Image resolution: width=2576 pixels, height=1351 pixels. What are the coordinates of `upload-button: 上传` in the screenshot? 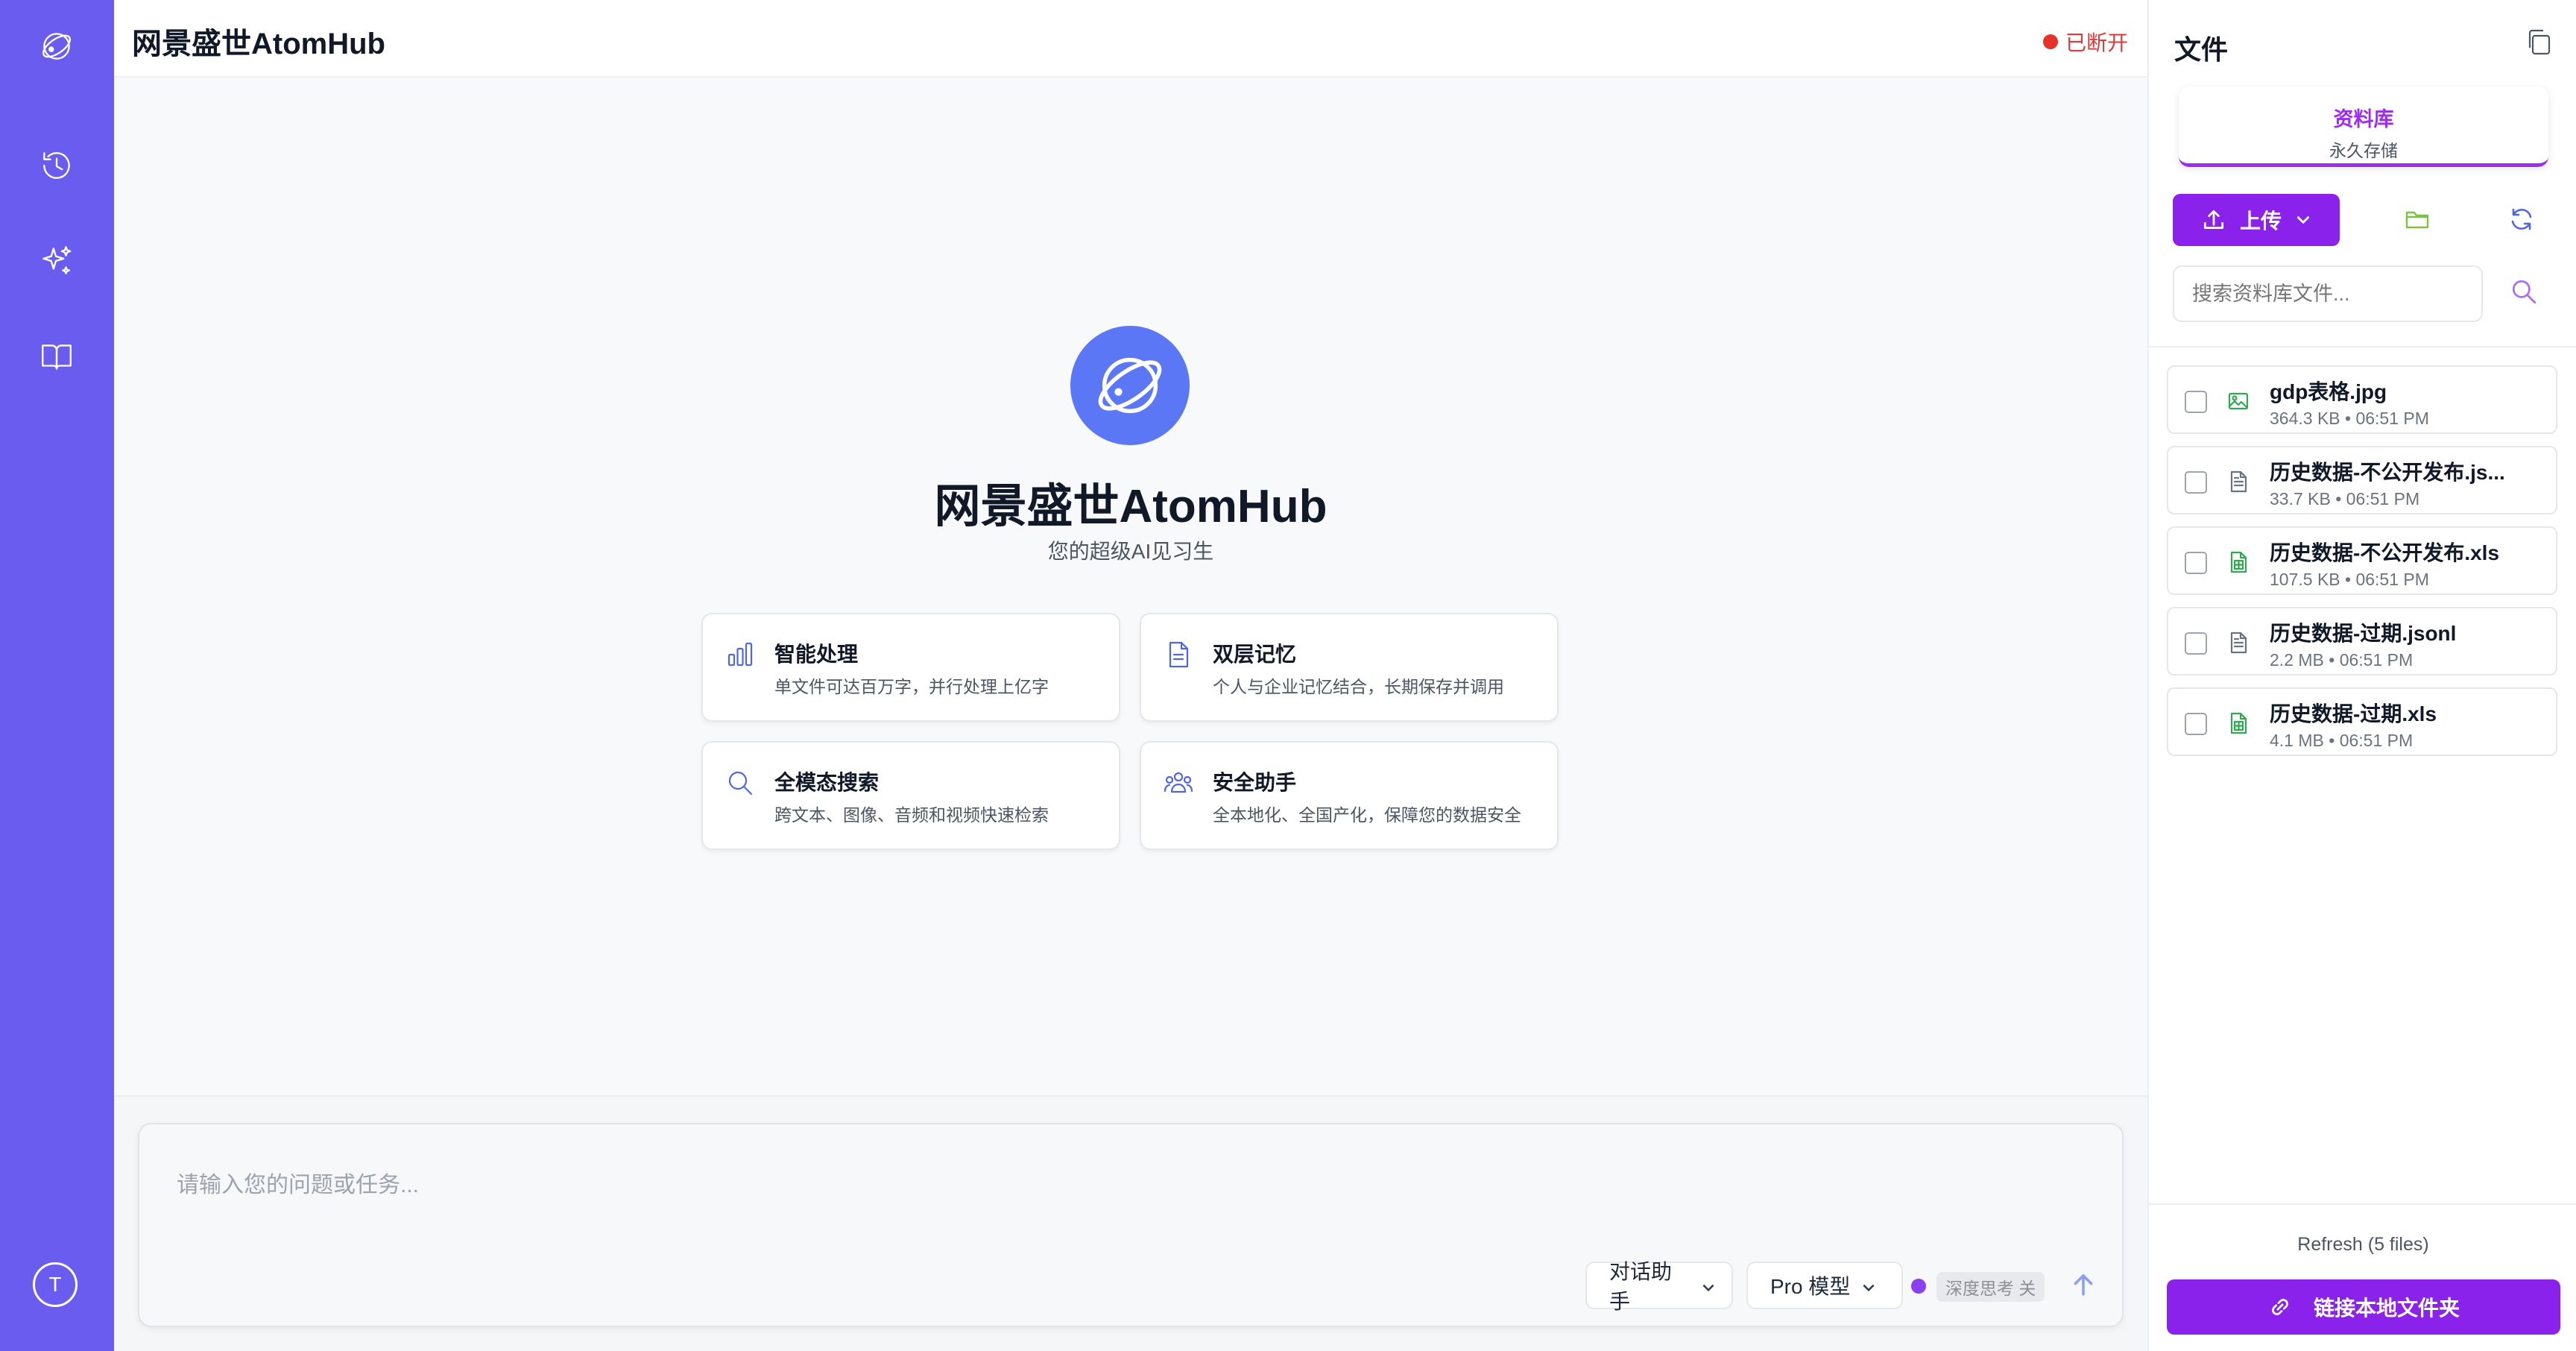 It's located at (2256, 220).